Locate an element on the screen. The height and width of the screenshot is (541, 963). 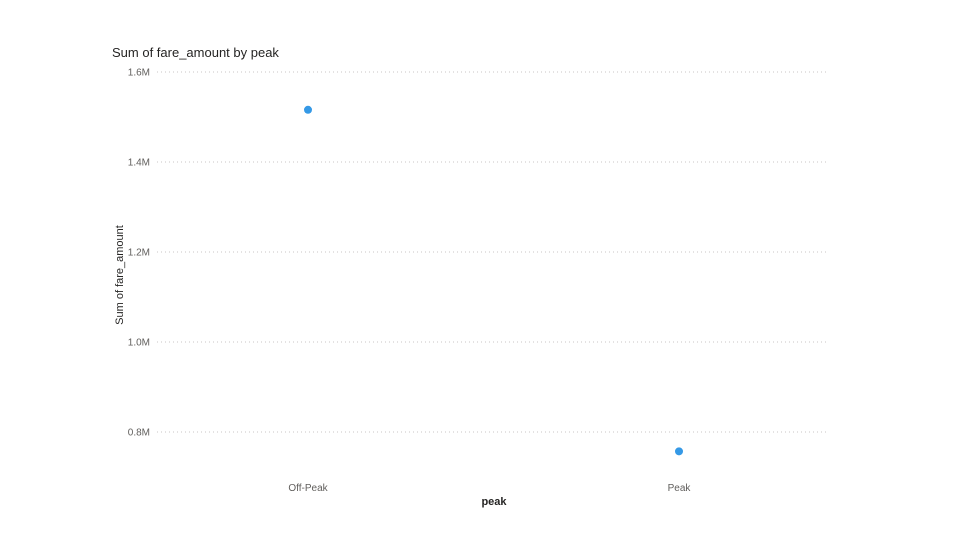
data-point-peak is located at coordinates (679, 451).